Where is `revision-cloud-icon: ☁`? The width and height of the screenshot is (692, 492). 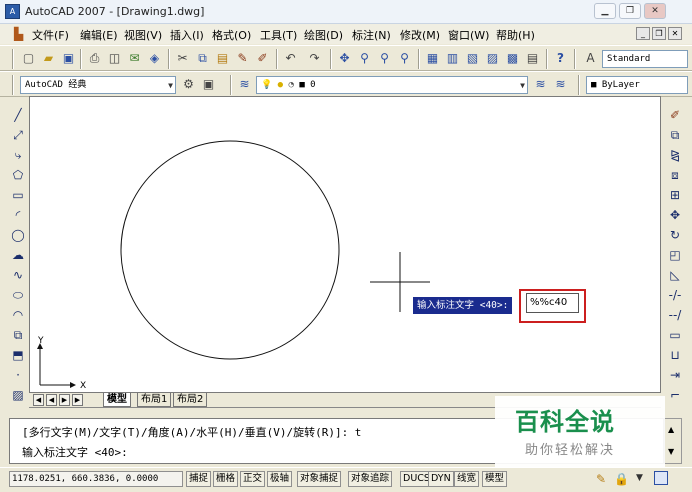 revision-cloud-icon: ☁ is located at coordinates (18, 255).